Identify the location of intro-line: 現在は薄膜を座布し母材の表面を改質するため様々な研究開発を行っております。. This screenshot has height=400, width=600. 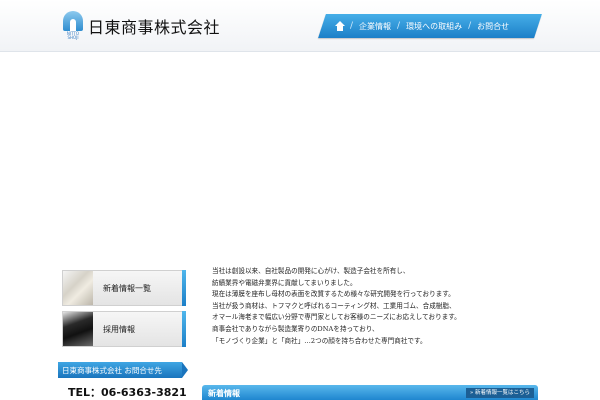
(333, 294).